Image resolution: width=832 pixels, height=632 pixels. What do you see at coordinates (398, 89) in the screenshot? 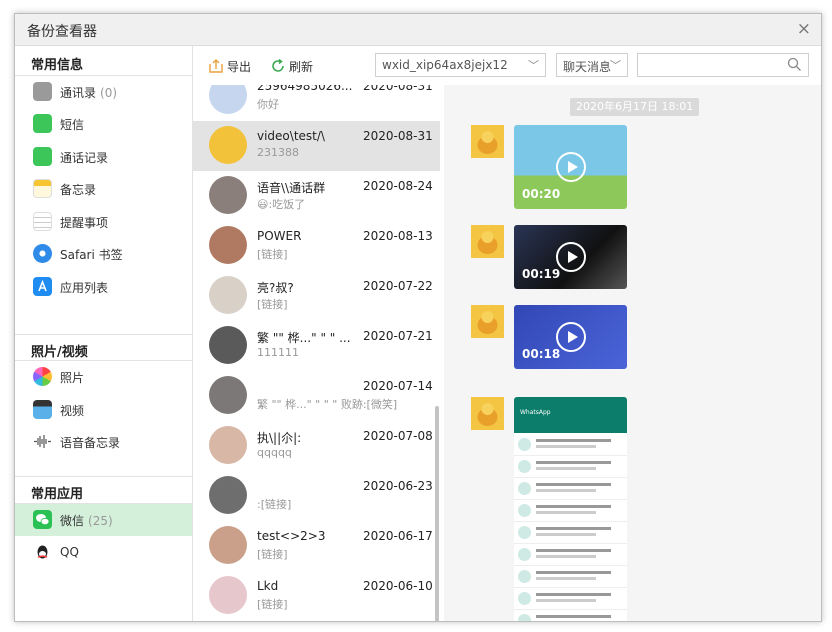
I see `chat-date: 2020-08-31` at bounding box center [398, 89].